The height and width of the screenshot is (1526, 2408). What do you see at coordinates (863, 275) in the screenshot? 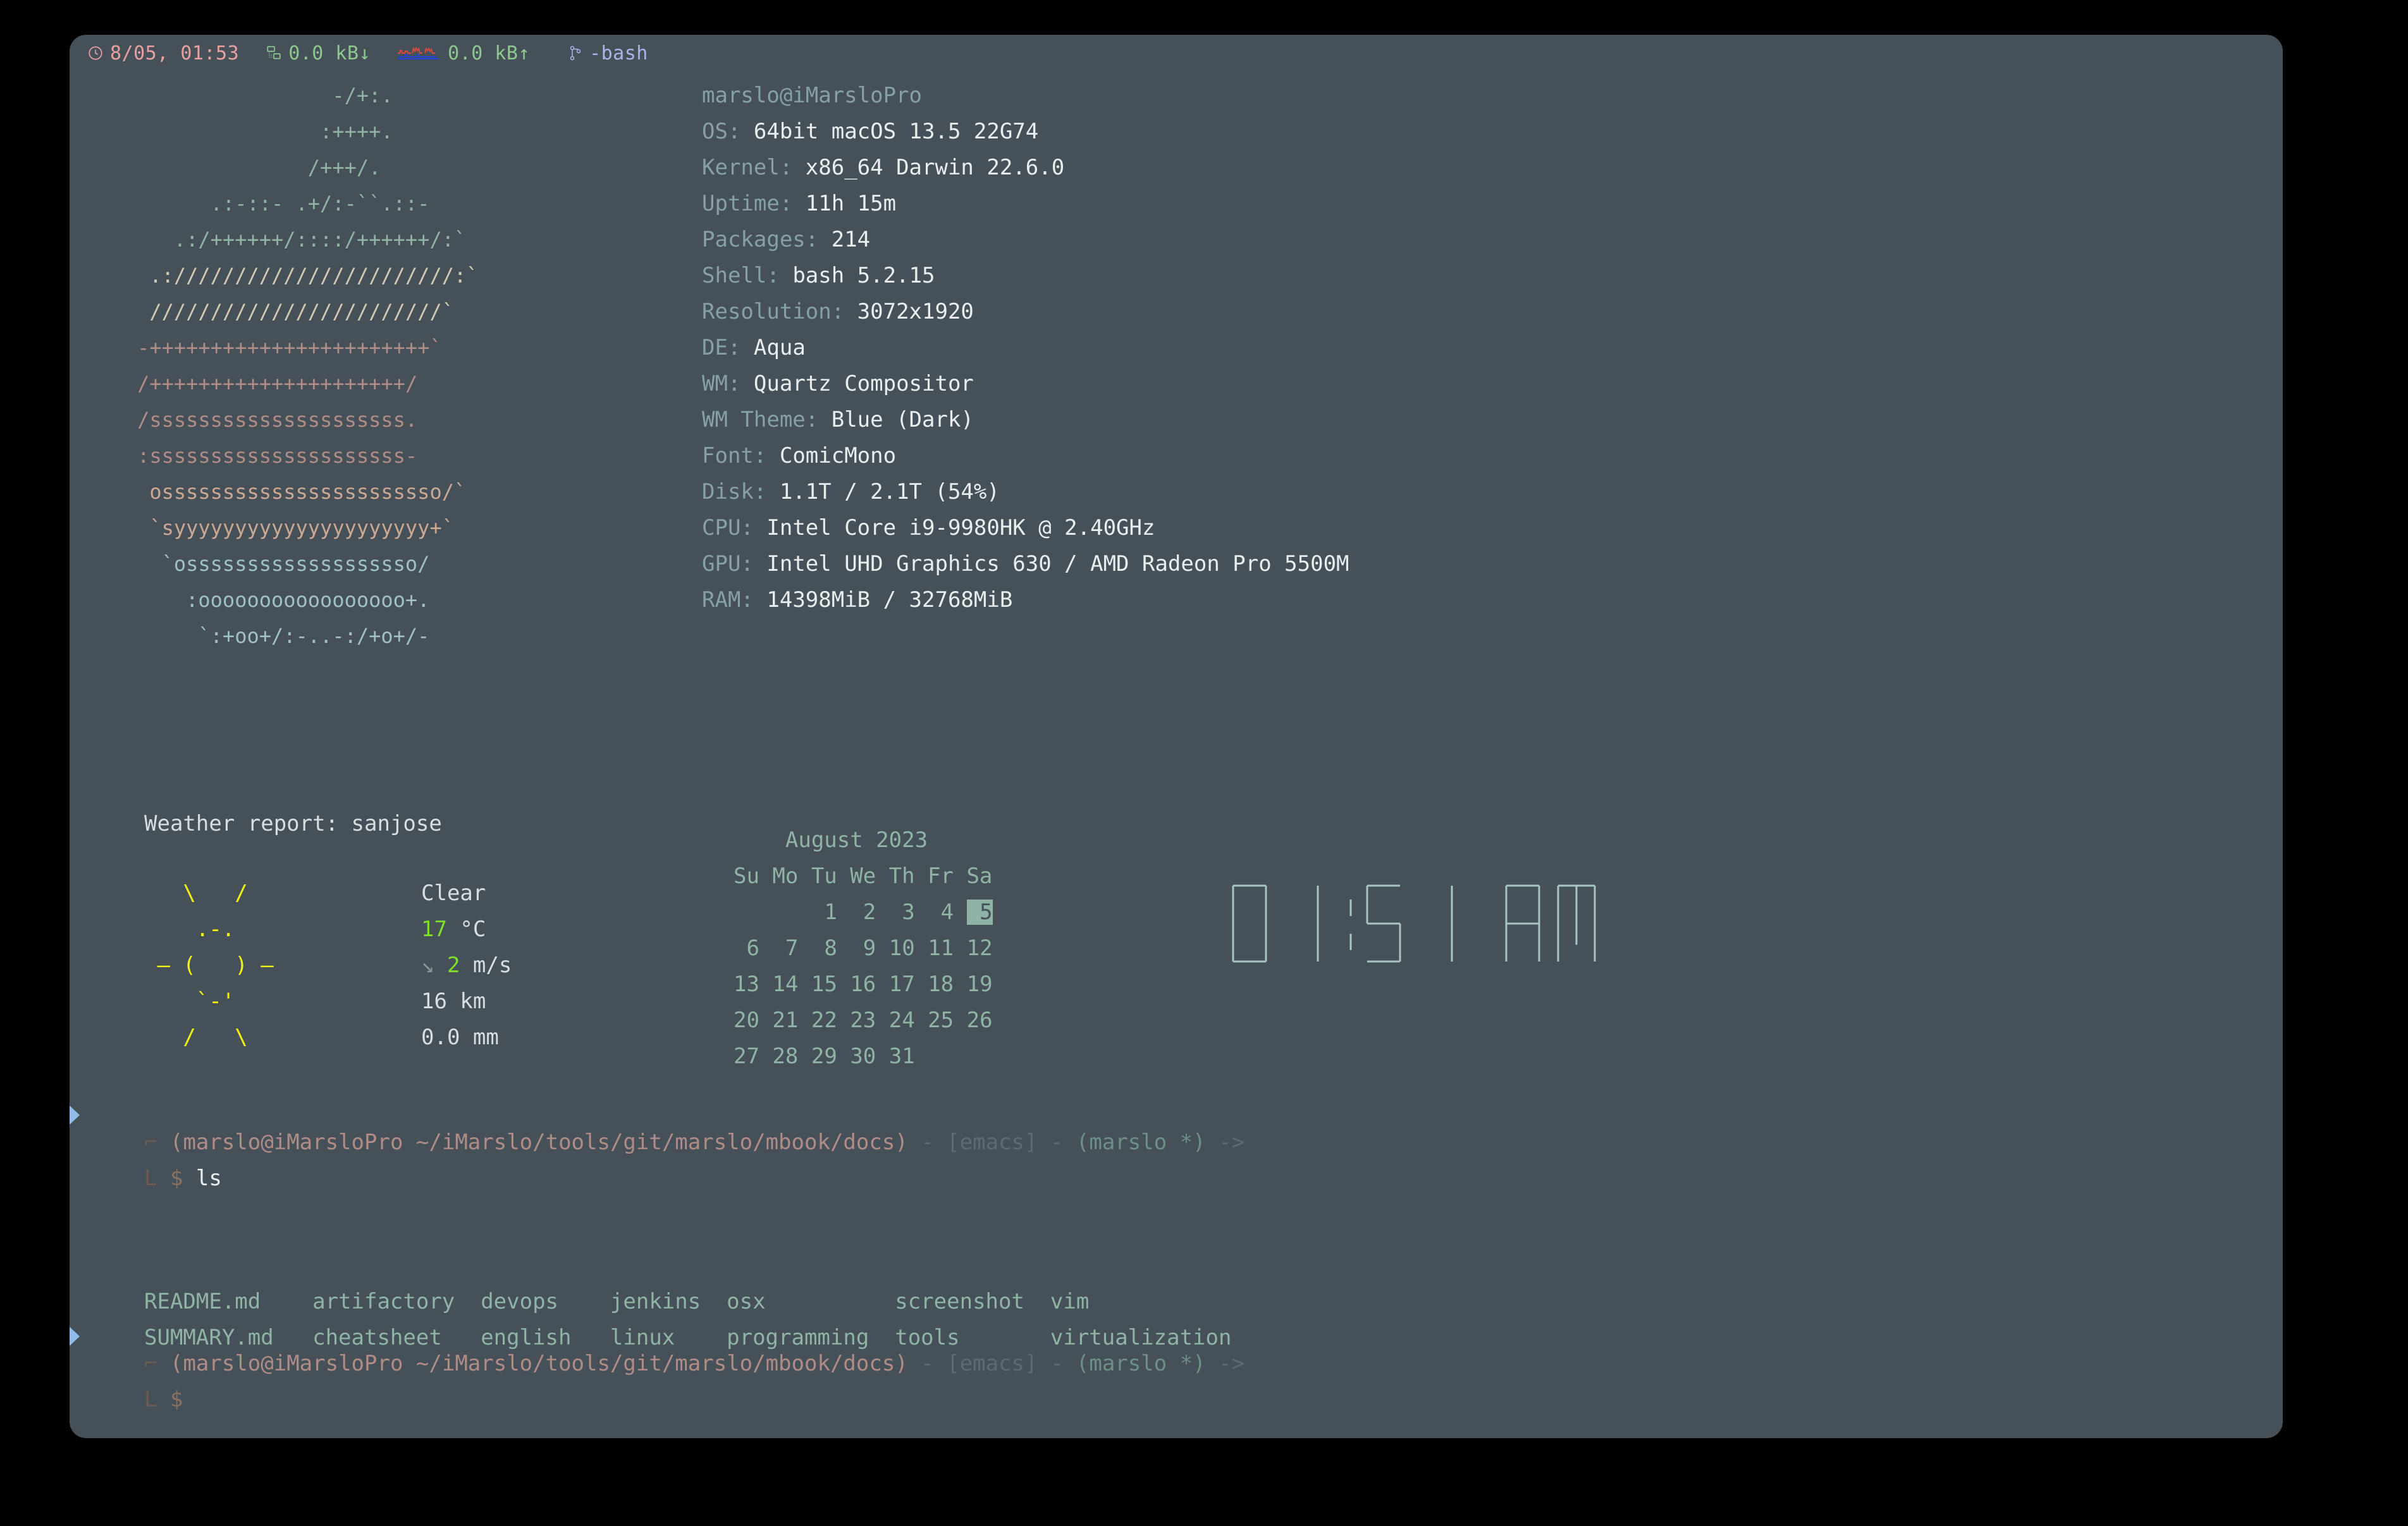
I see `neofetch-value: bash 5.2.15` at bounding box center [863, 275].